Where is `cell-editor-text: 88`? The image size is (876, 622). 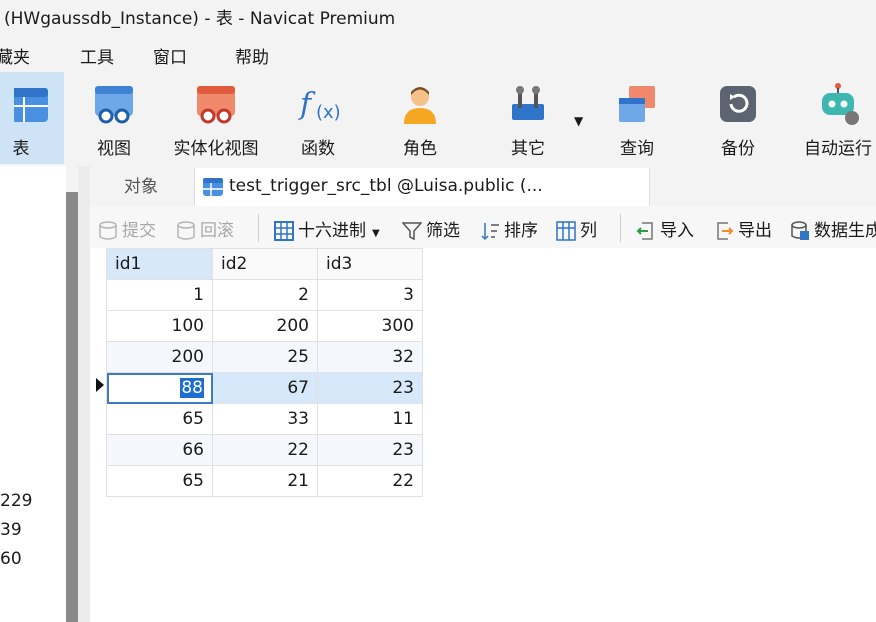
cell-editor-text: 88 is located at coordinates (192, 388).